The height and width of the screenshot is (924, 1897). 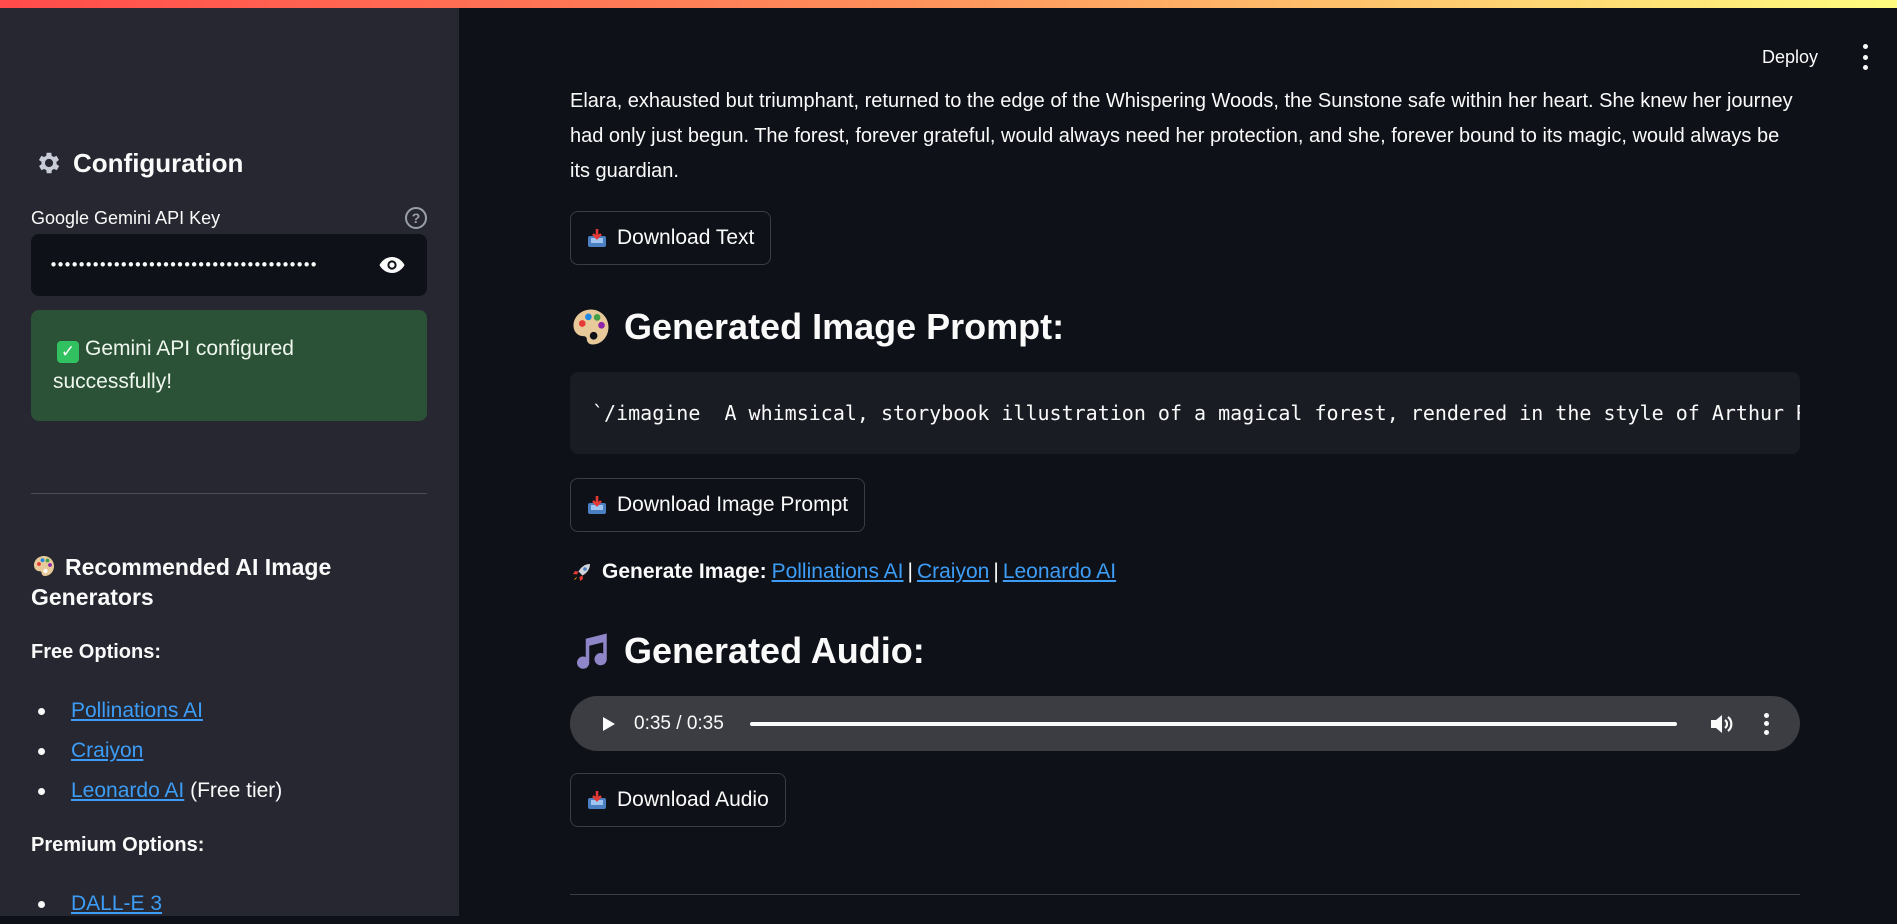 What do you see at coordinates (1790, 57) in the screenshot?
I see `deploy-button: Deploy` at bounding box center [1790, 57].